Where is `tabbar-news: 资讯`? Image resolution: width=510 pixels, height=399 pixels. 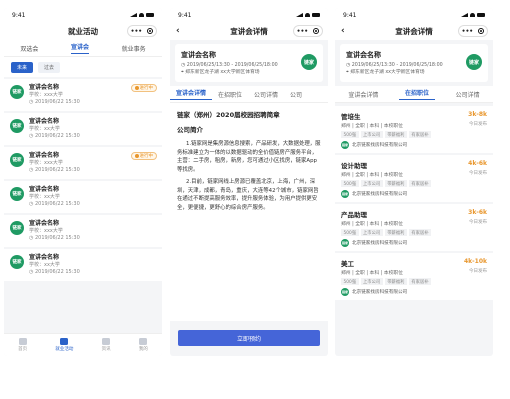
tabbar-news: 资讯 is located at coordinates (106, 345).